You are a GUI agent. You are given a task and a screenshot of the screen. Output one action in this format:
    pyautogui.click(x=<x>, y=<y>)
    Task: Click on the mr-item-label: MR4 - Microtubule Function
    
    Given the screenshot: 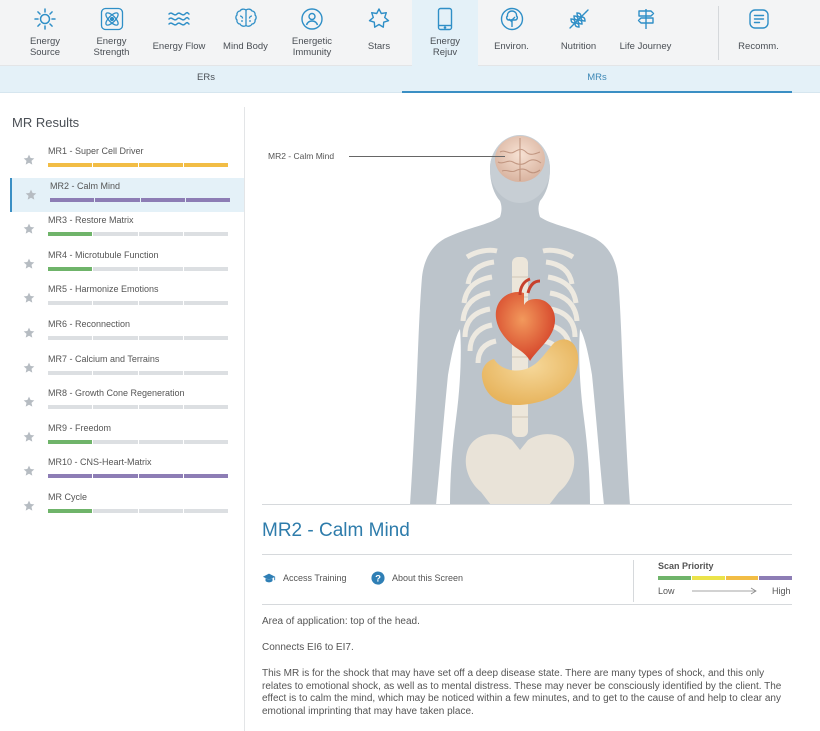 What is the action you would take?
    pyautogui.click(x=103, y=254)
    